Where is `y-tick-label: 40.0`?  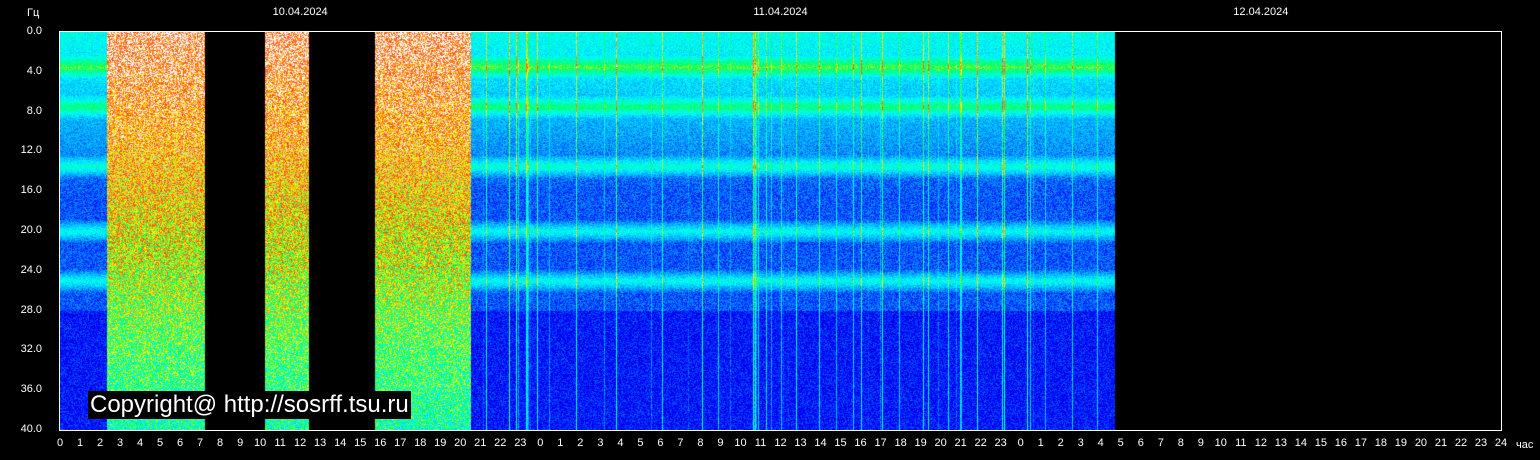
y-tick-label: 40.0 is located at coordinates (31, 429).